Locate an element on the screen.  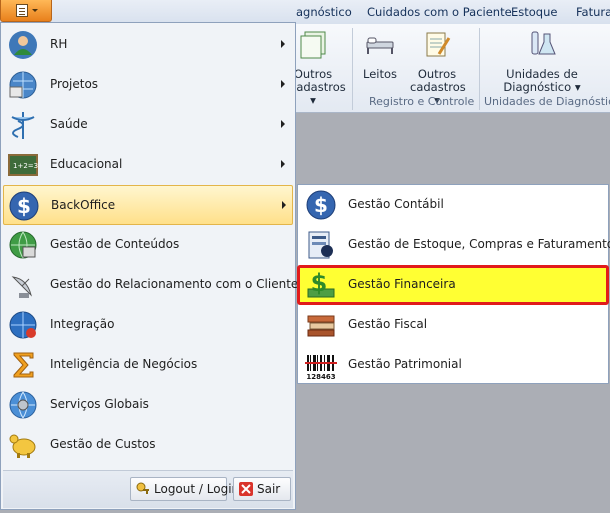
submenu-item-gestao-patrimonial: 128463 Gestão Patrimonial is located at coordinates (453, 365).